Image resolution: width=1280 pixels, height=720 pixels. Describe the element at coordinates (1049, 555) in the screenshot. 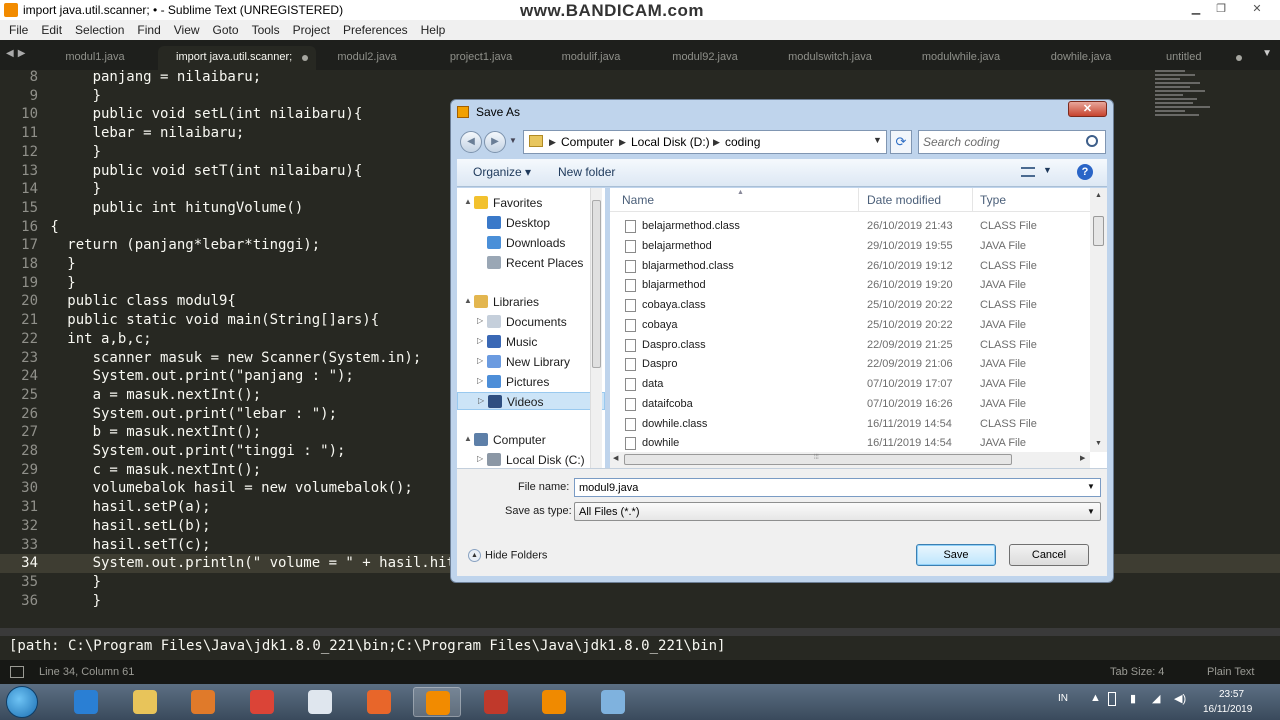

I see `cancel-button: Cancel` at that location.